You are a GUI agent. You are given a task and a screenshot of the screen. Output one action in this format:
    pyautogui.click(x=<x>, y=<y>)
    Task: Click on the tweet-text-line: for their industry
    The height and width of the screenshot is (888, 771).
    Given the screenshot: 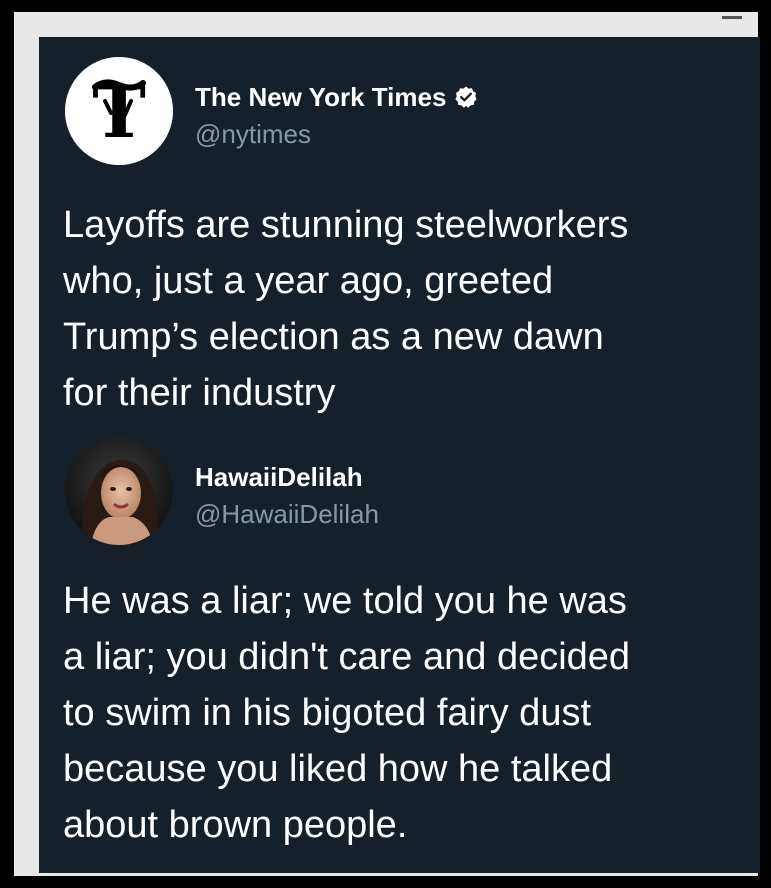 What is the action you would take?
    pyautogui.click(x=199, y=393)
    